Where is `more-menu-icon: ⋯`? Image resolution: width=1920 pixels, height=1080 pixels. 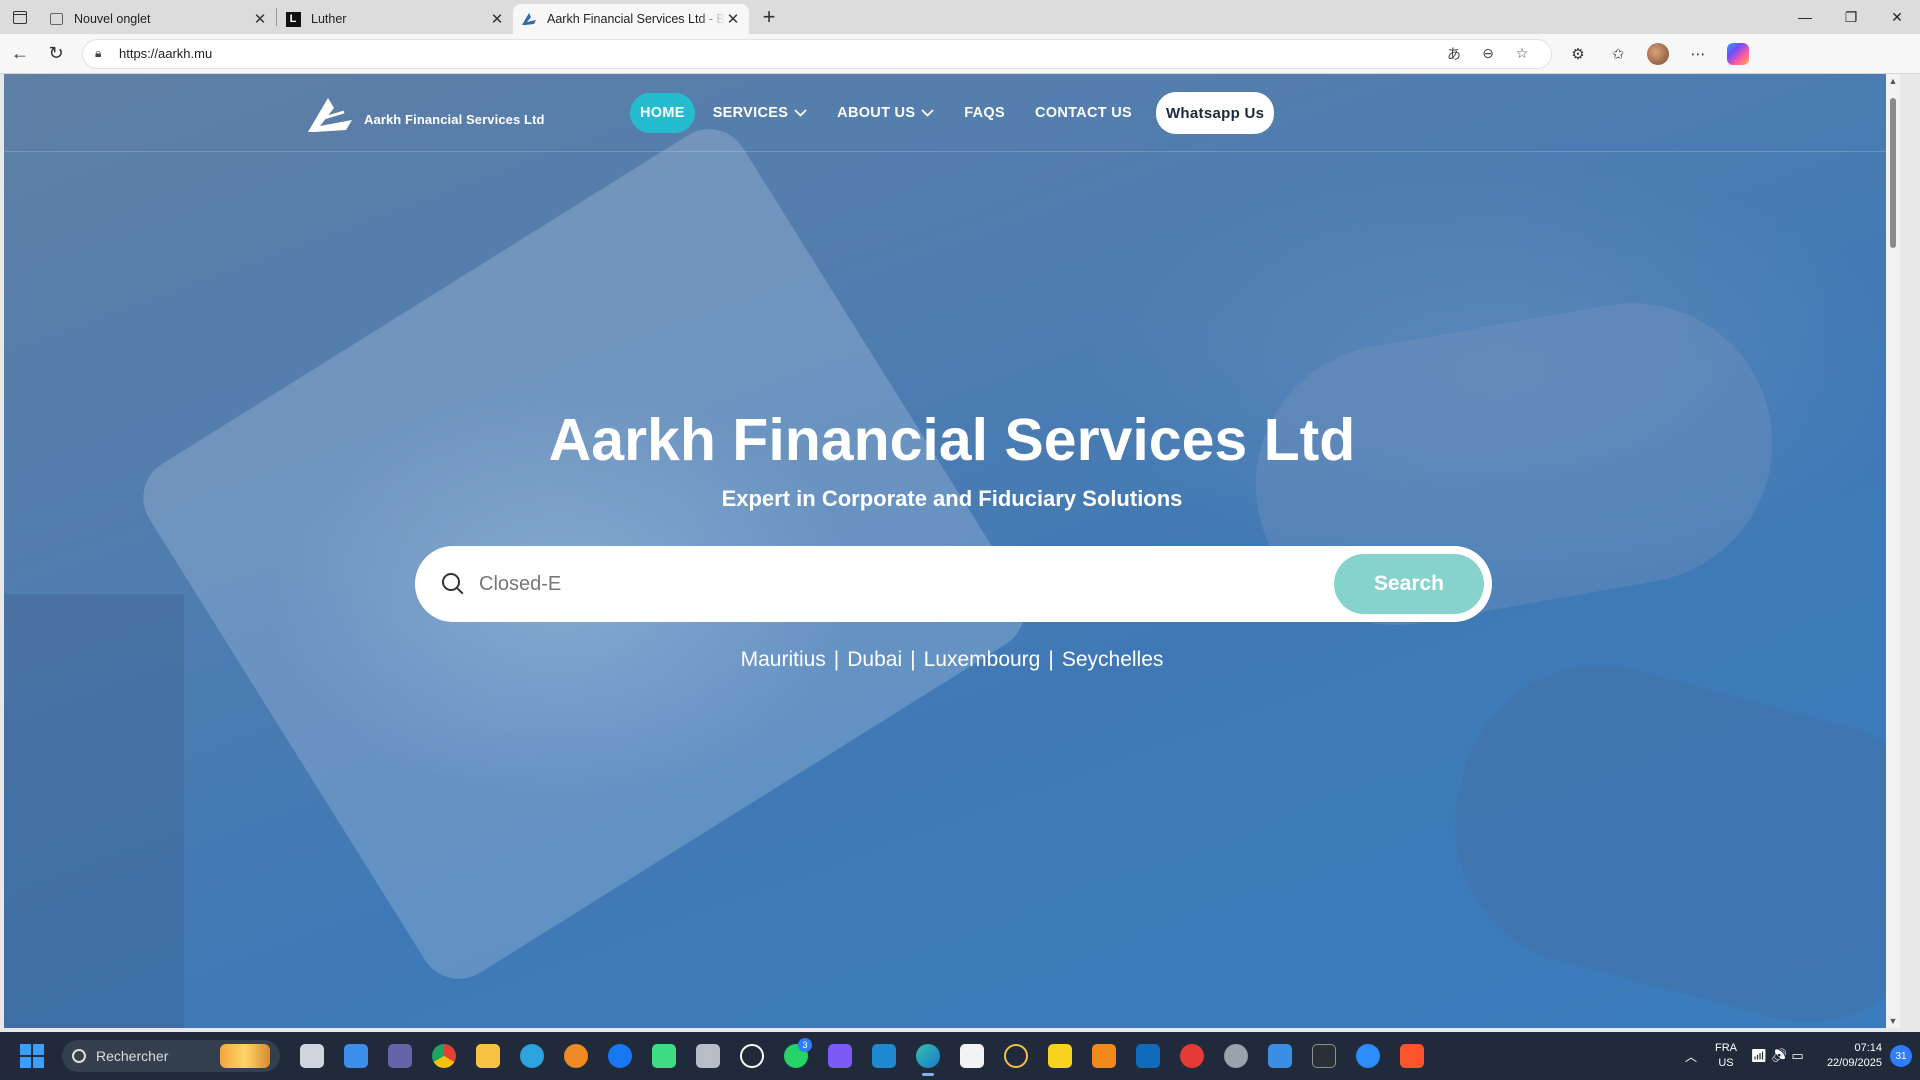
more-menu-icon: ⋯ is located at coordinates (1698, 54).